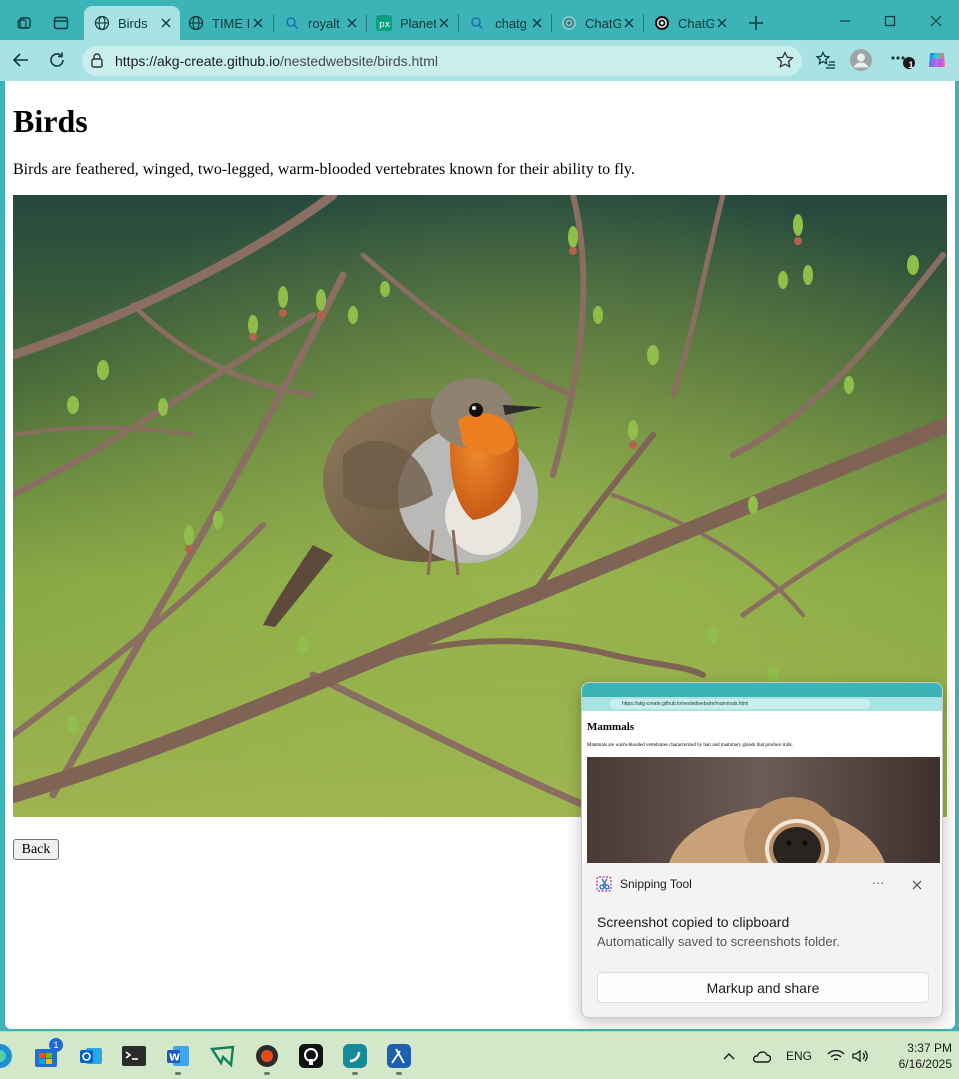 This screenshot has width=959, height=1079. I want to click on speaker-icon, so click(860, 1056).